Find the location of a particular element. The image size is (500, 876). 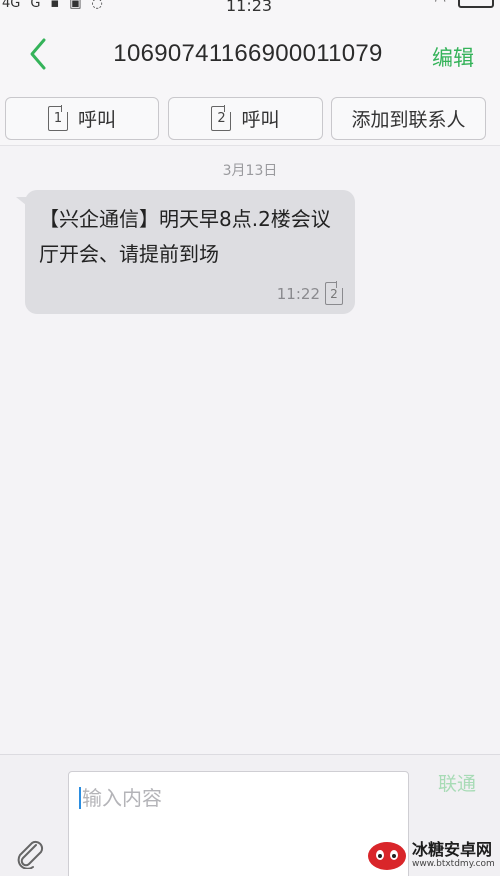

app-icon: ◌ is located at coordinates (97, 5).